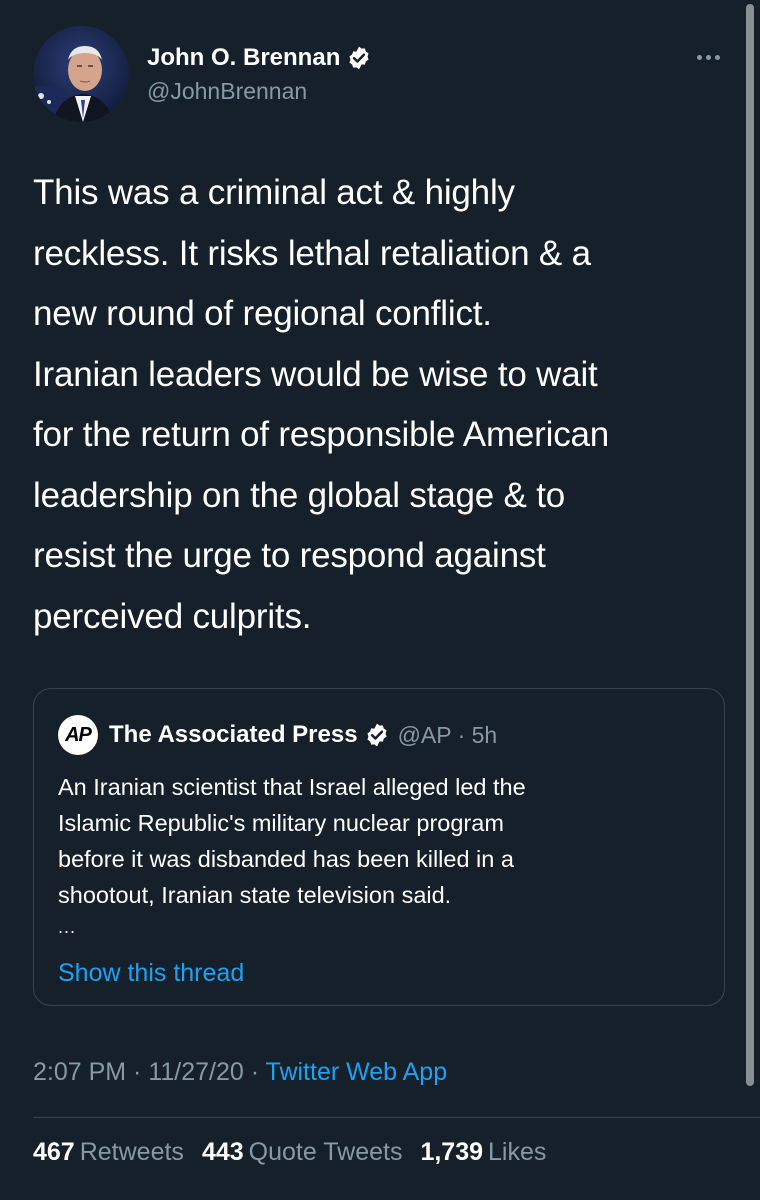  I want to click on author-name: John O. Brennan, so click(259, 58).